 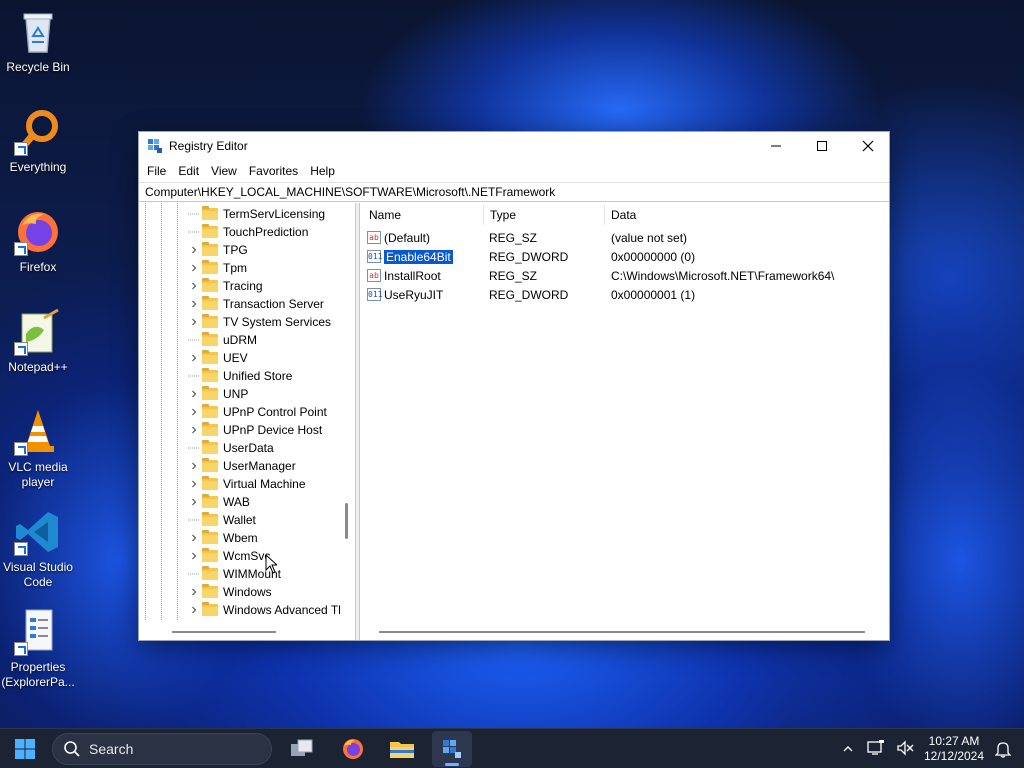 I want to click on maximize-button, so click(x=822, y=146).